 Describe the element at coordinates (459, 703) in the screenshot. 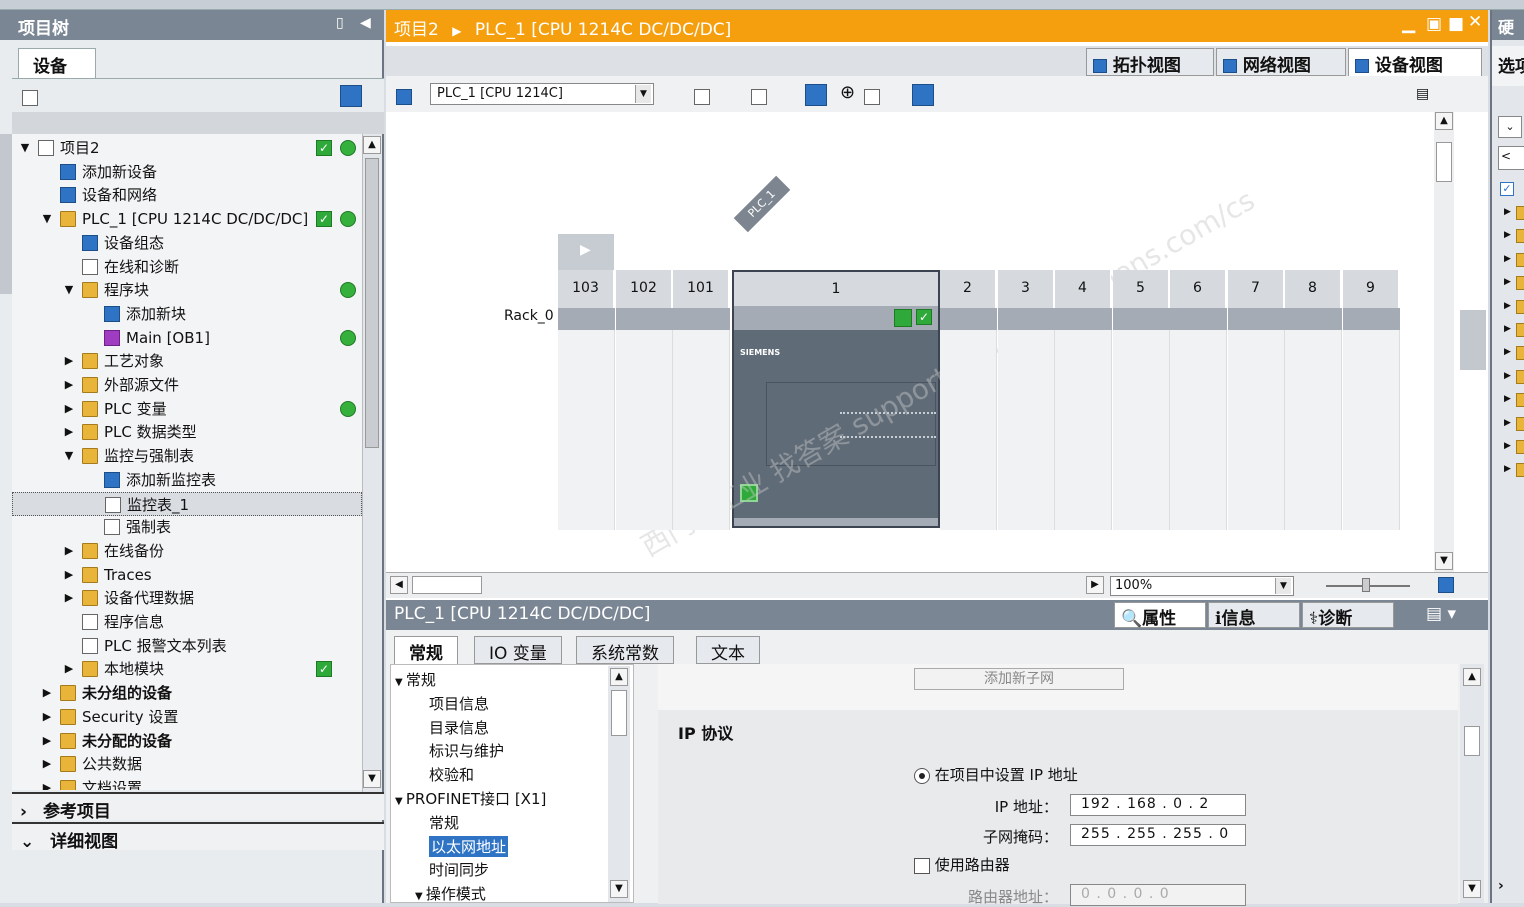

I see `nav-item: 项目信息` at that location.